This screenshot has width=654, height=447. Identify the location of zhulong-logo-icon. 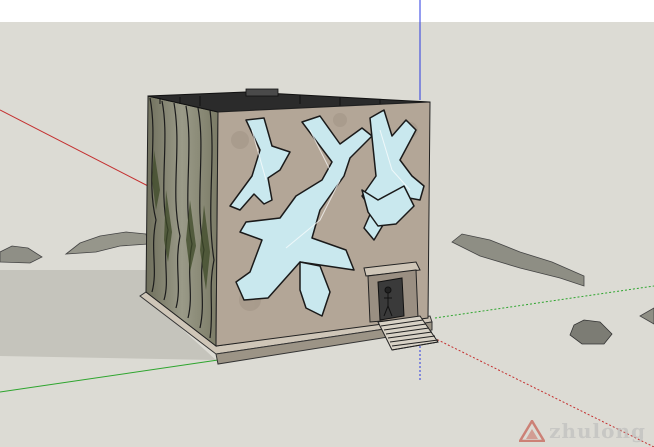
(532, 431).